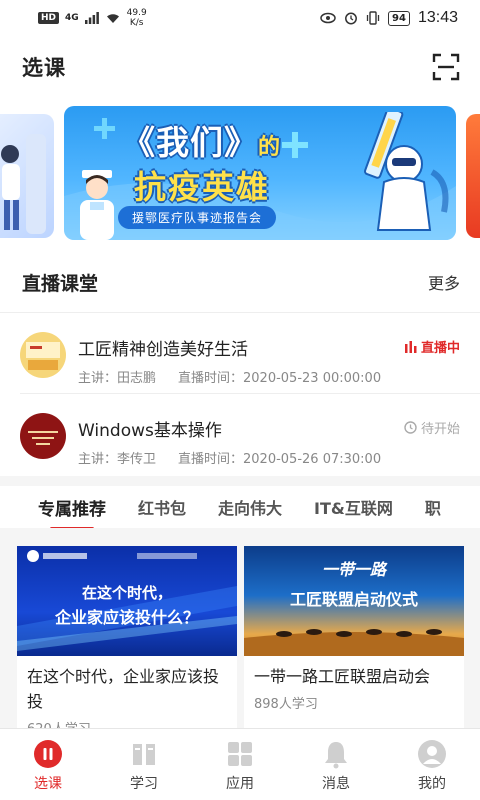 This screenshot has width=480, height=800. I want to click on nav-study: 学习, so click(144, 764).